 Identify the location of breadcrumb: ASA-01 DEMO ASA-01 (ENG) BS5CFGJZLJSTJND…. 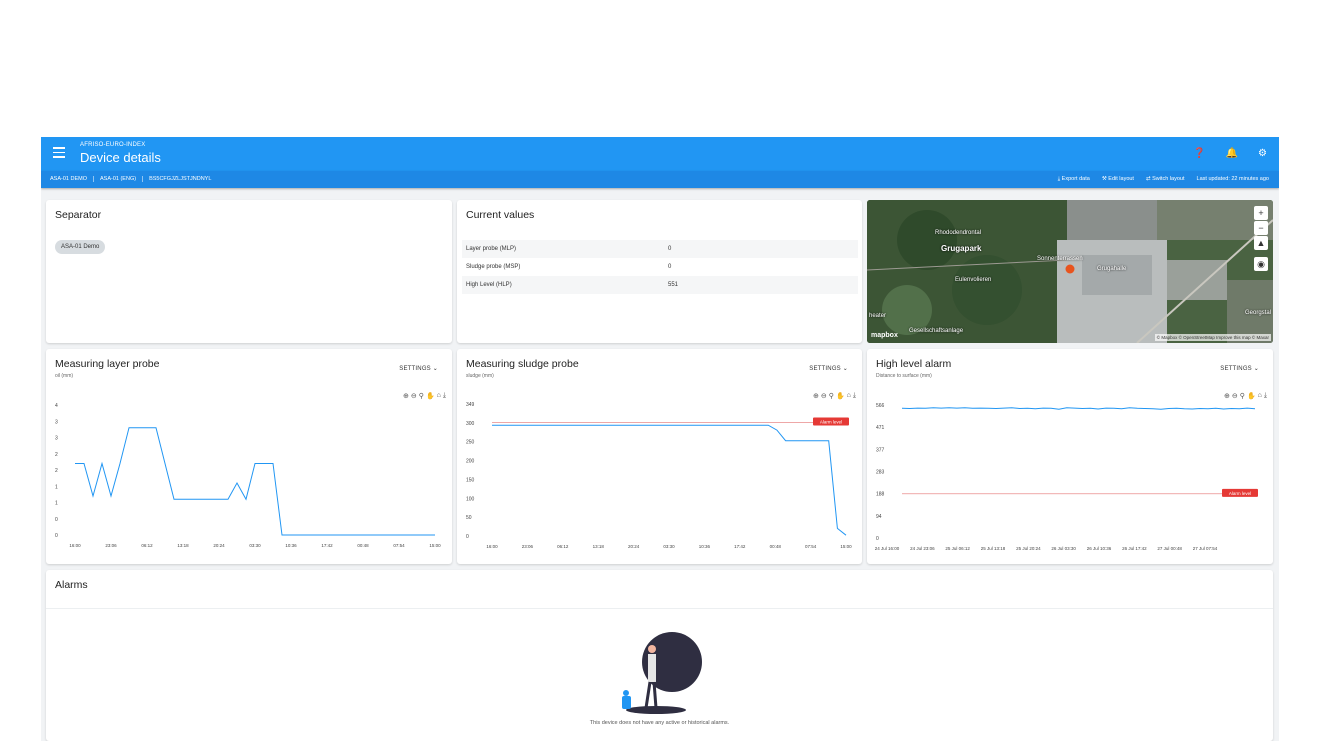
(136, 179).